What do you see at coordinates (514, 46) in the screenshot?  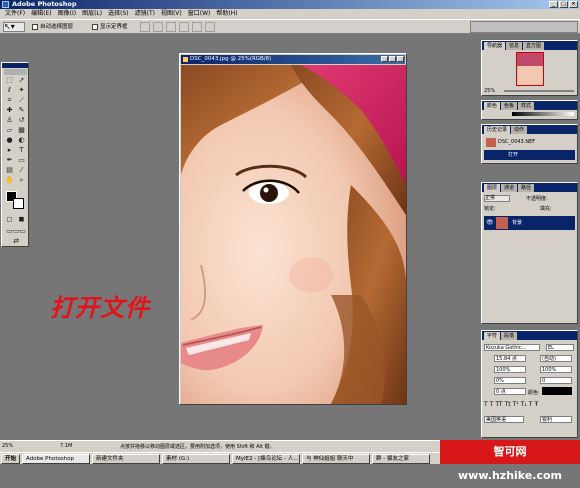 I see `tab-info: 信息` at bounding box center [514, 46].